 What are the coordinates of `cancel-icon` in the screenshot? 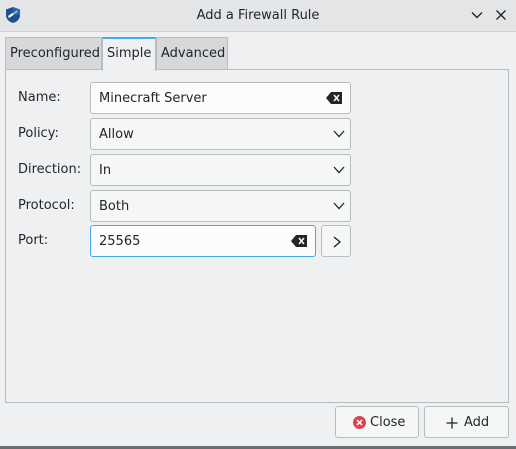 It's located at (359, 422).